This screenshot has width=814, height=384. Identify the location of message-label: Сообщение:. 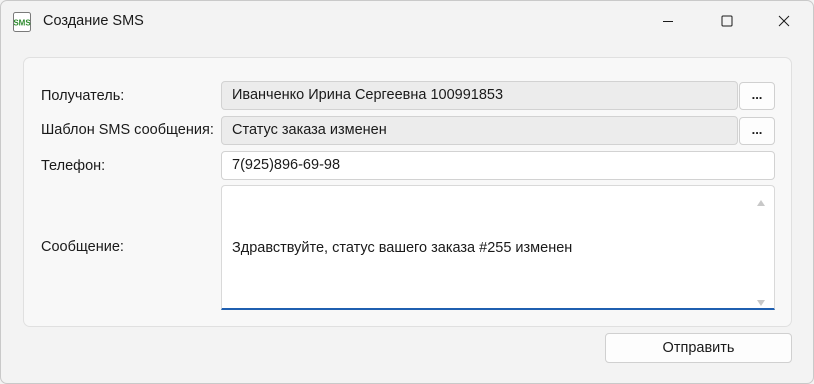
(82, 247).